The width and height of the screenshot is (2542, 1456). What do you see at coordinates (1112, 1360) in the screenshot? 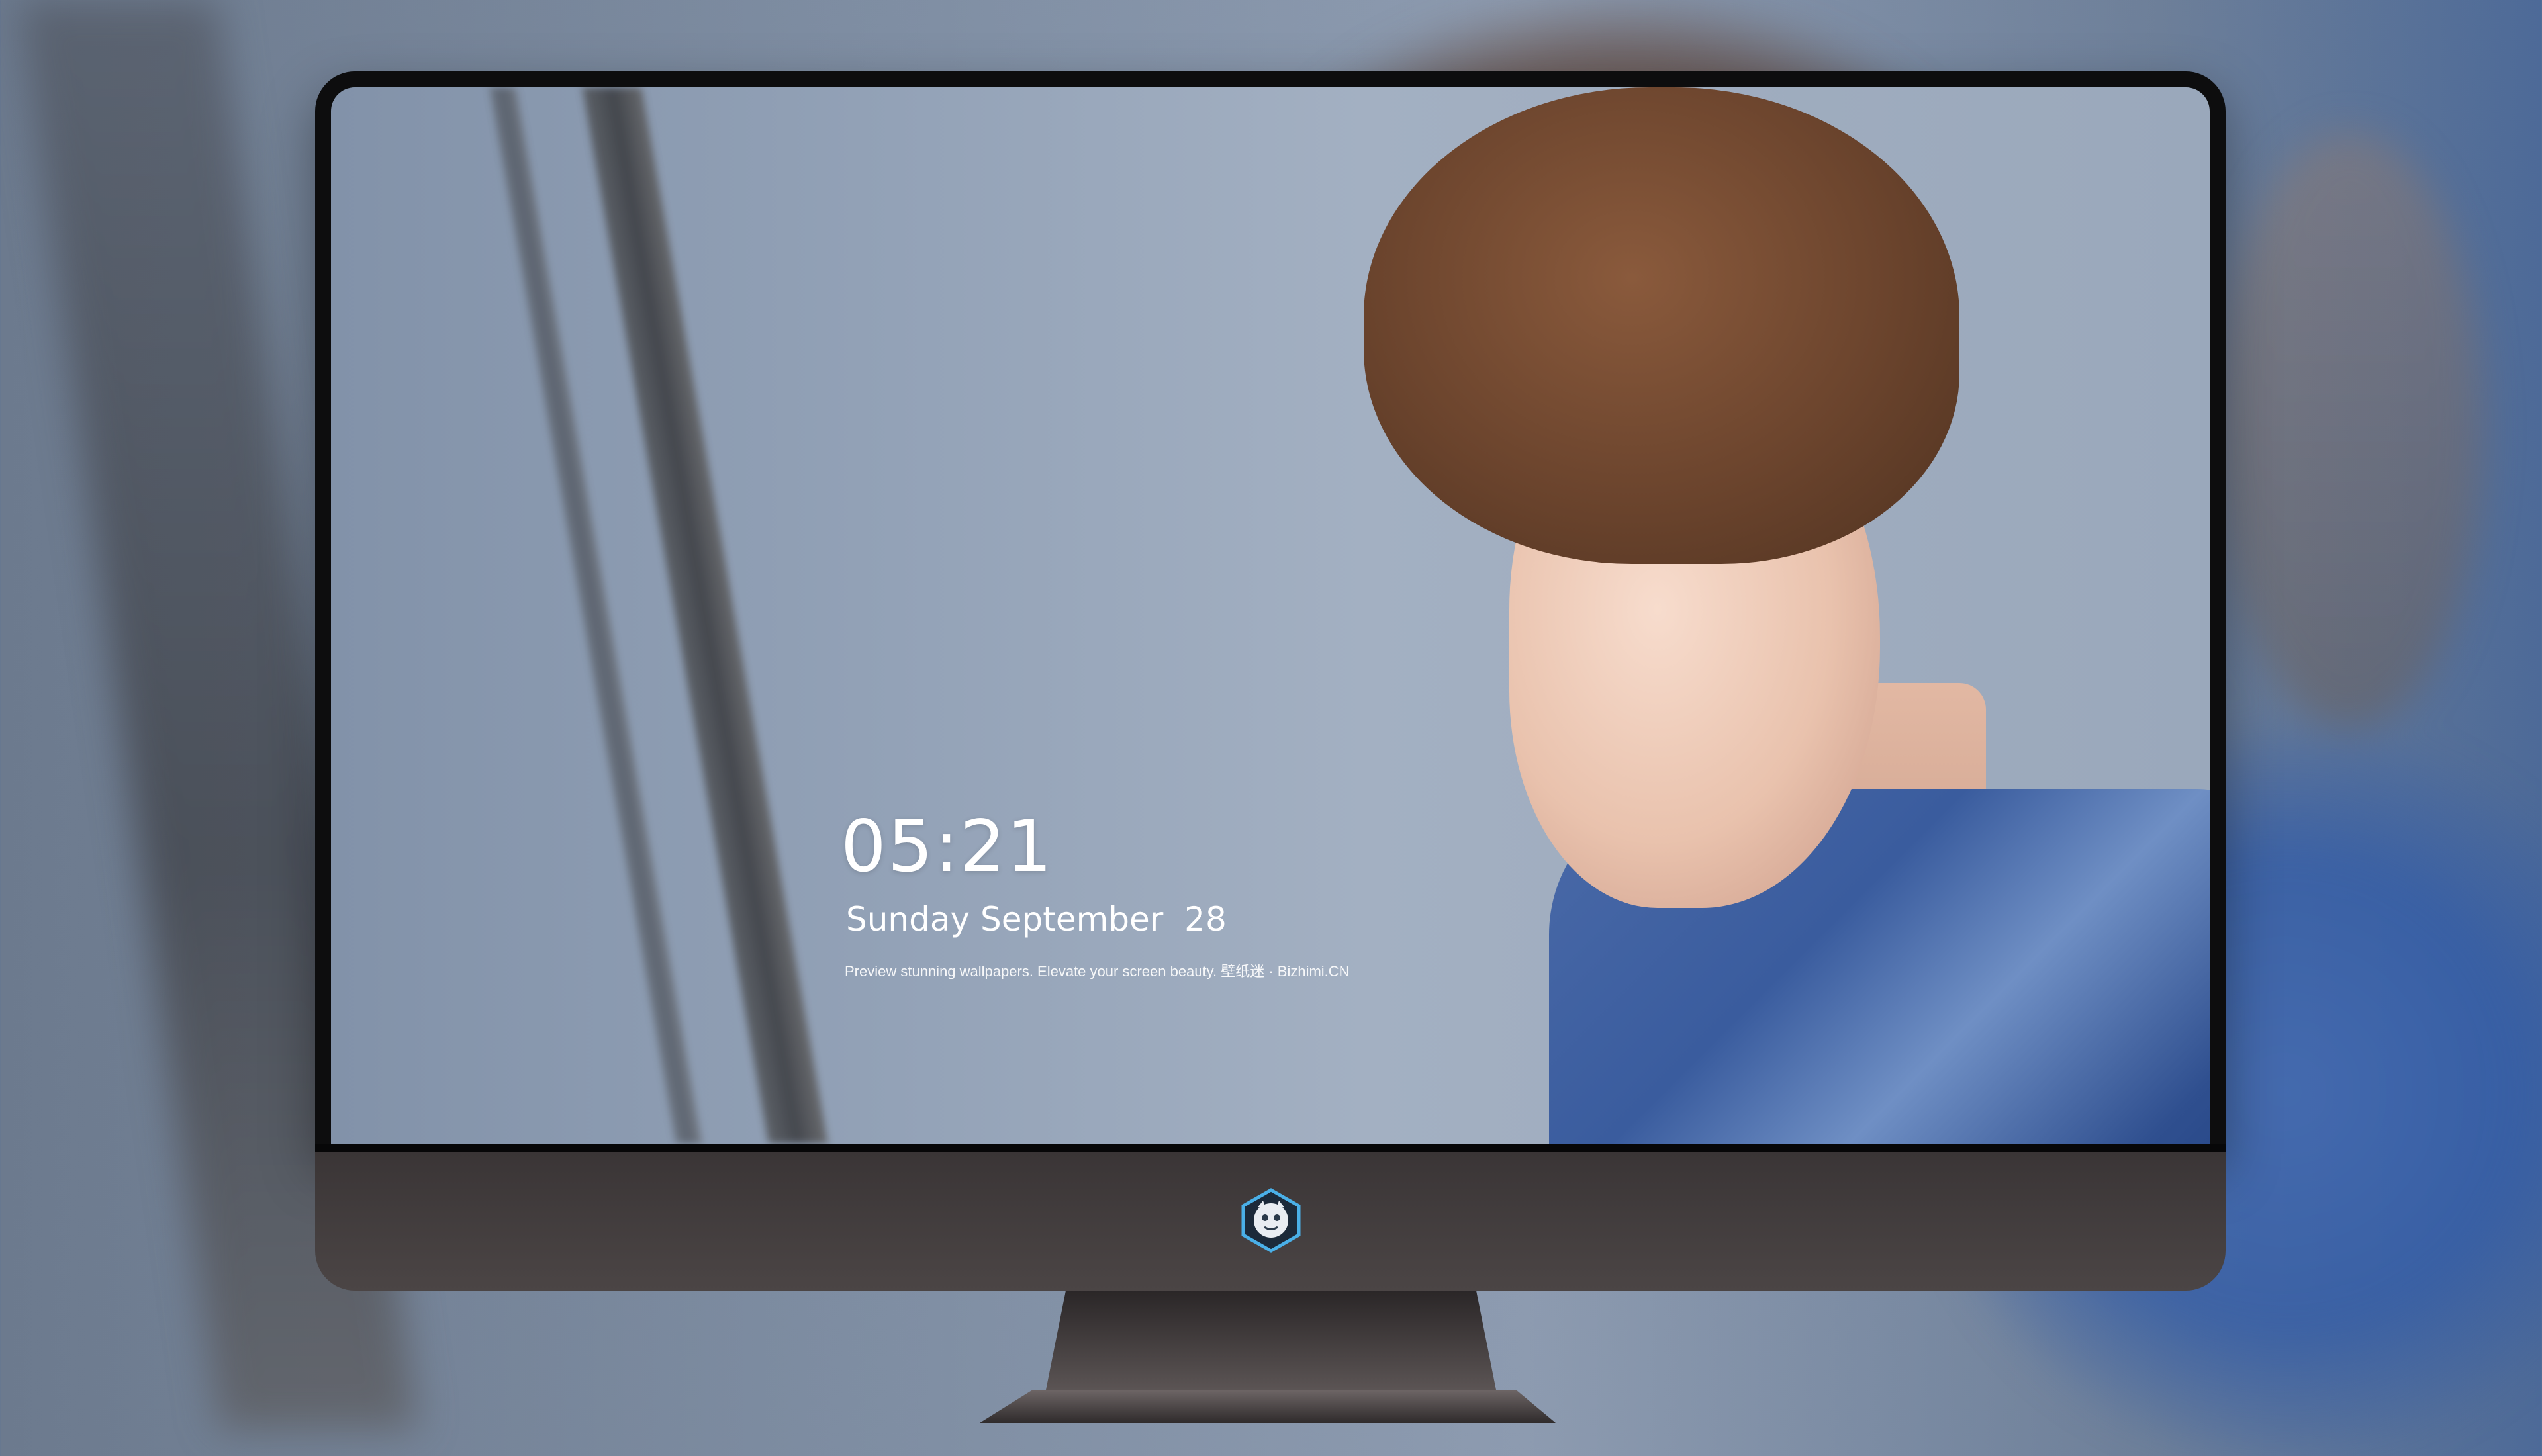
I see `monitor-stand` at bounding box center [1112, 1360].